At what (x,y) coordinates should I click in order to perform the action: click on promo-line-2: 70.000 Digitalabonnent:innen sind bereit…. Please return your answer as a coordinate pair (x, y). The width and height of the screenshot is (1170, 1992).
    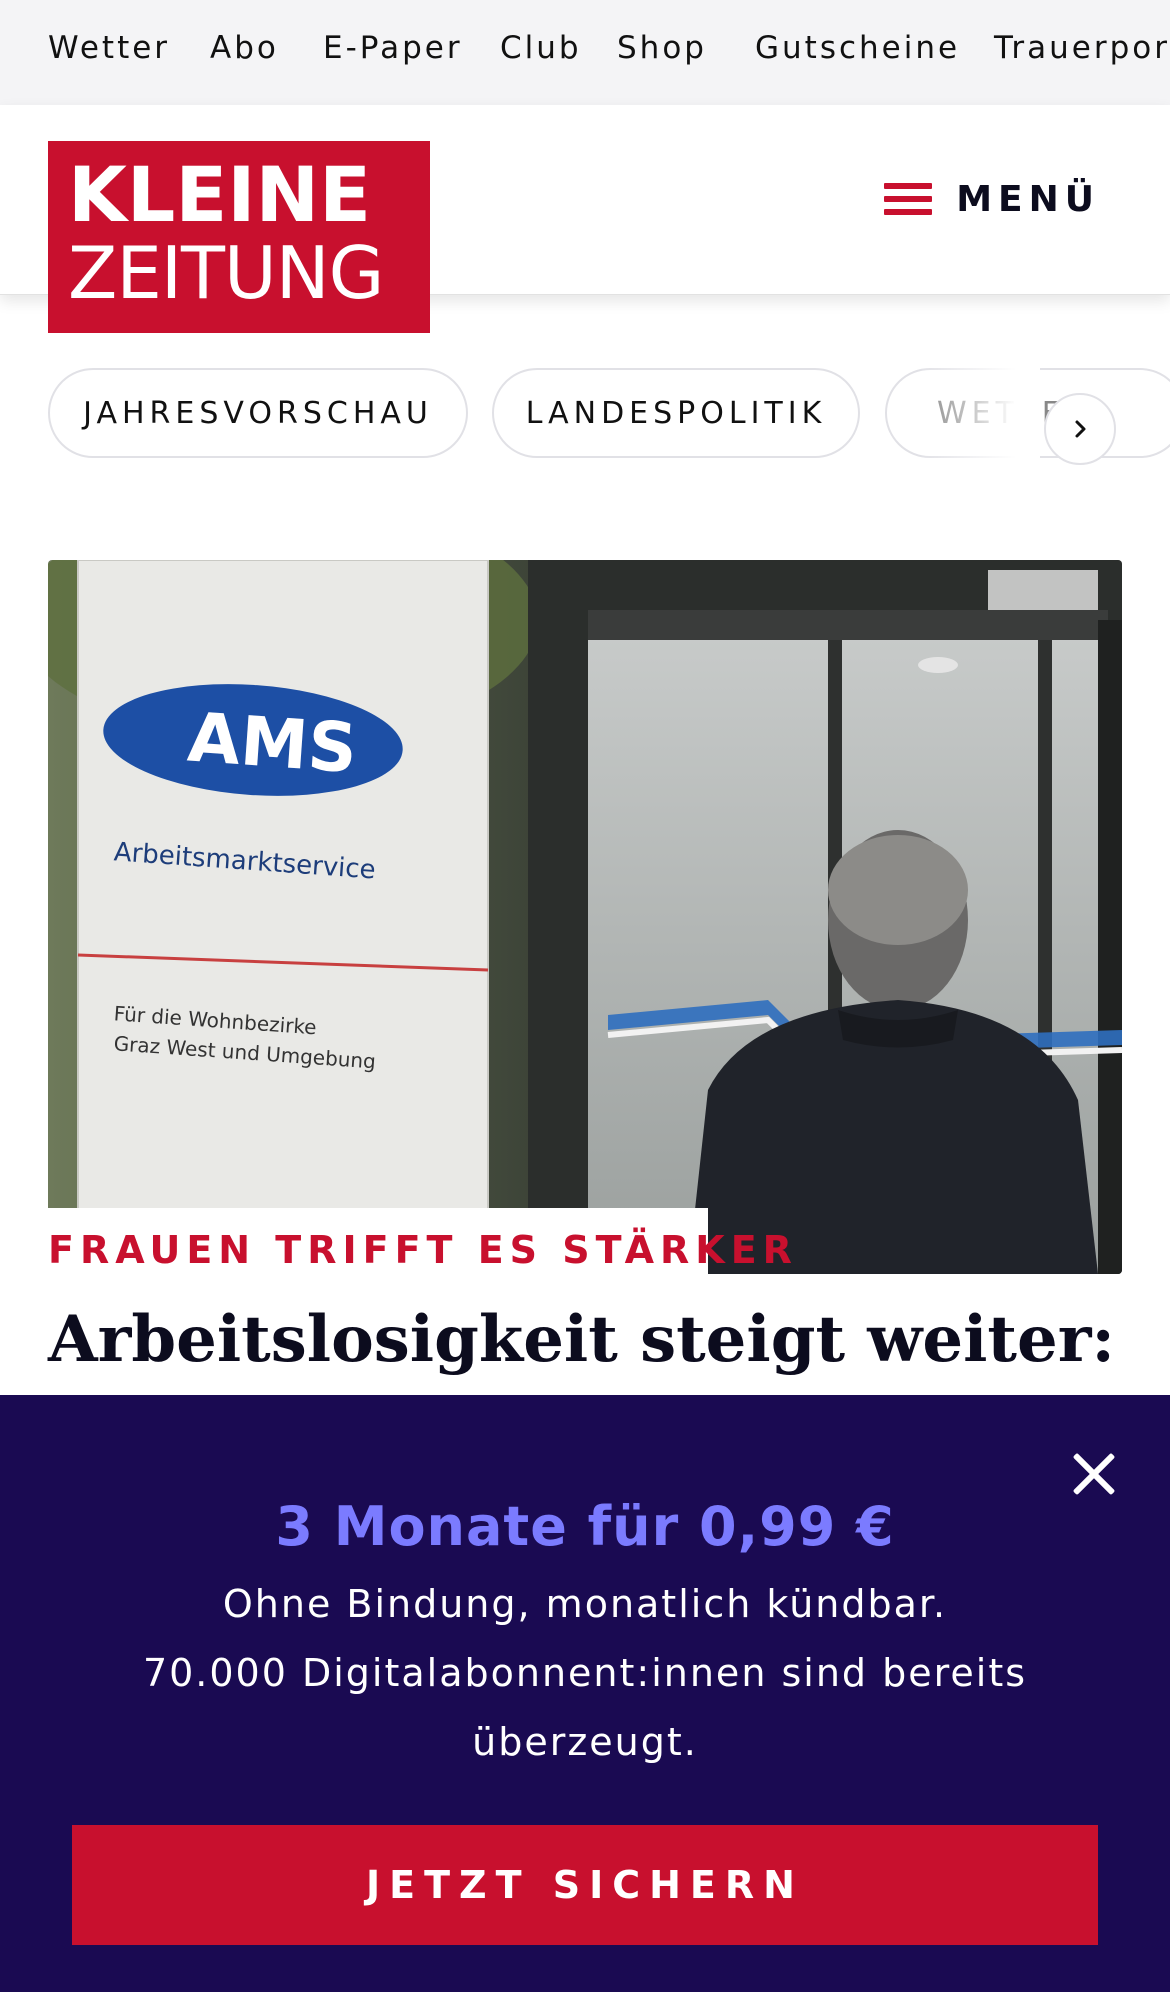
    Looking at the image, I should click on (585, 1707).